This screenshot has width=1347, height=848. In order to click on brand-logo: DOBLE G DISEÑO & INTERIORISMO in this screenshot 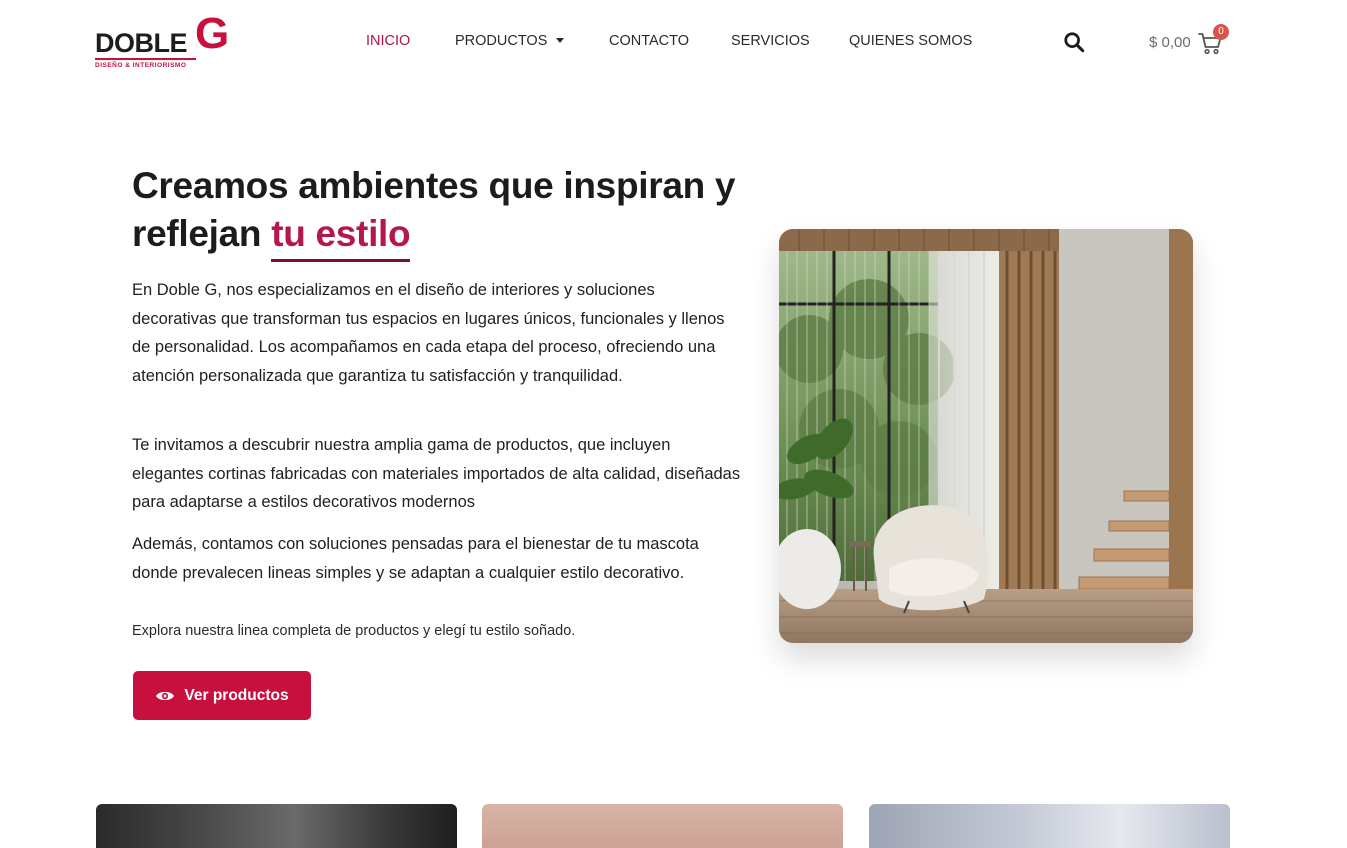, I will do `click(170, 42)`.